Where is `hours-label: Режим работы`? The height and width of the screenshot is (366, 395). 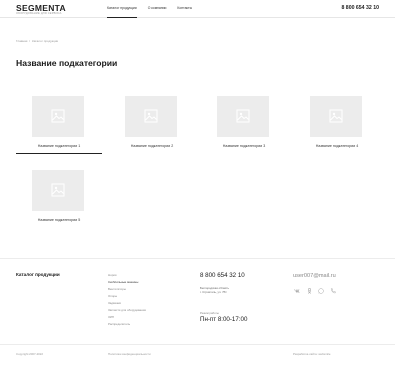 hours-label: Режим работы is located at coordinates (209, 313).